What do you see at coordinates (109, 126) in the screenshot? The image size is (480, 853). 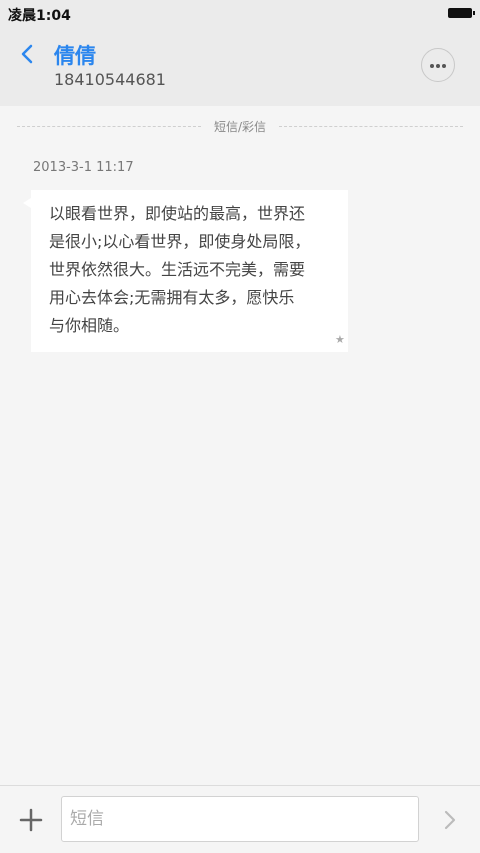 I see `divider-line-left` at bounding box center [109, 126].